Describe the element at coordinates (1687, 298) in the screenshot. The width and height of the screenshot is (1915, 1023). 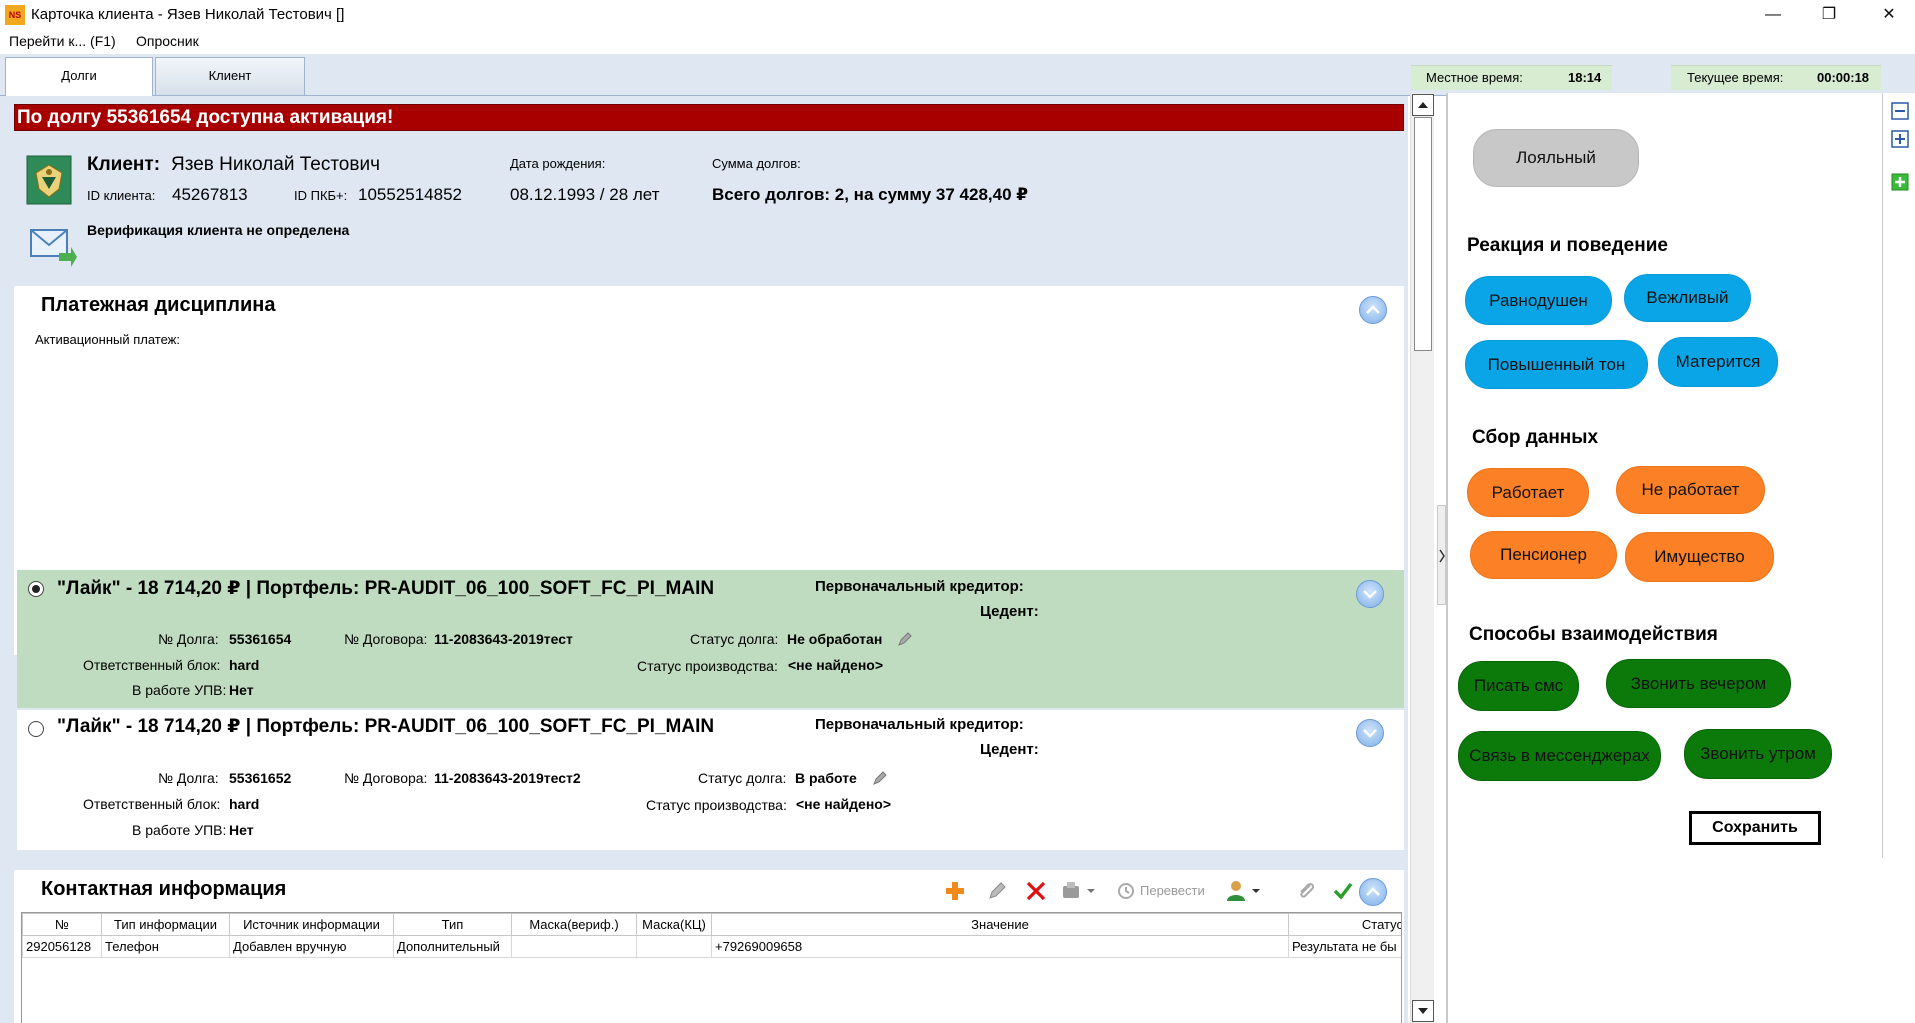
I see `reaction-polite: Вежливый` at that location.